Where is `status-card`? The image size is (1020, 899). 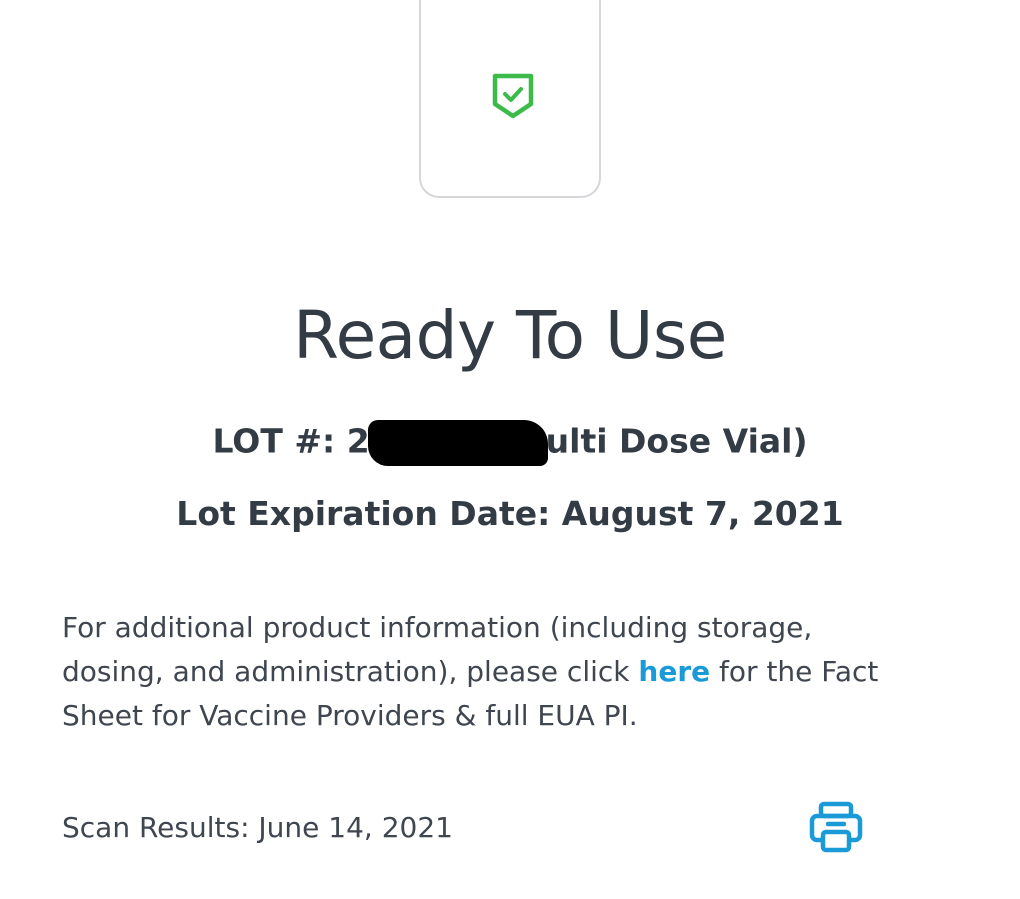
status-card is located at coordinates (510, 99).